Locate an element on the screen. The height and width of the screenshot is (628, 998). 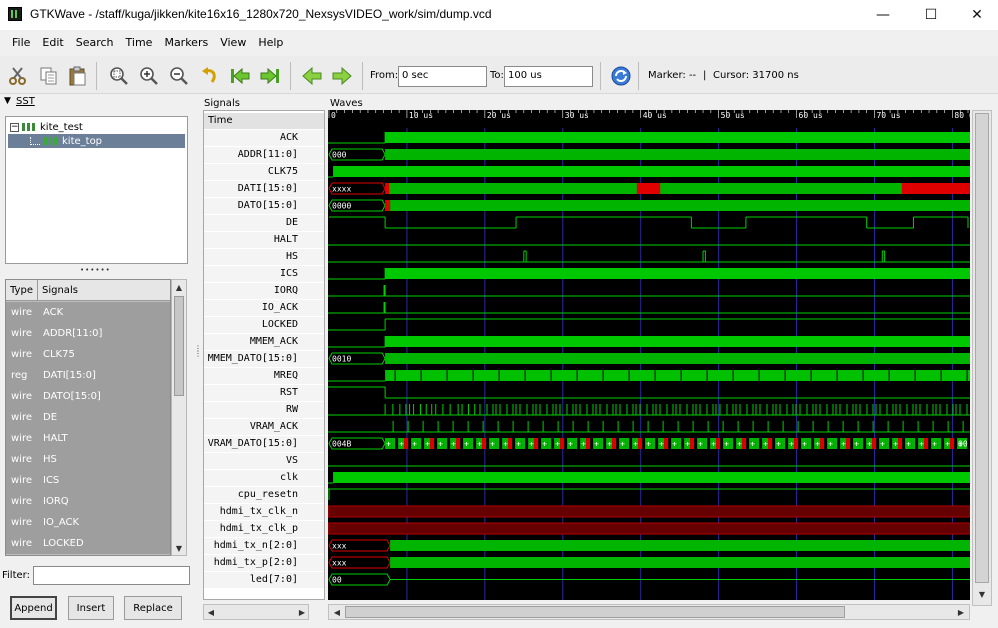
waves-vscrollbar: ▼ is located at coordinates (982, 358).